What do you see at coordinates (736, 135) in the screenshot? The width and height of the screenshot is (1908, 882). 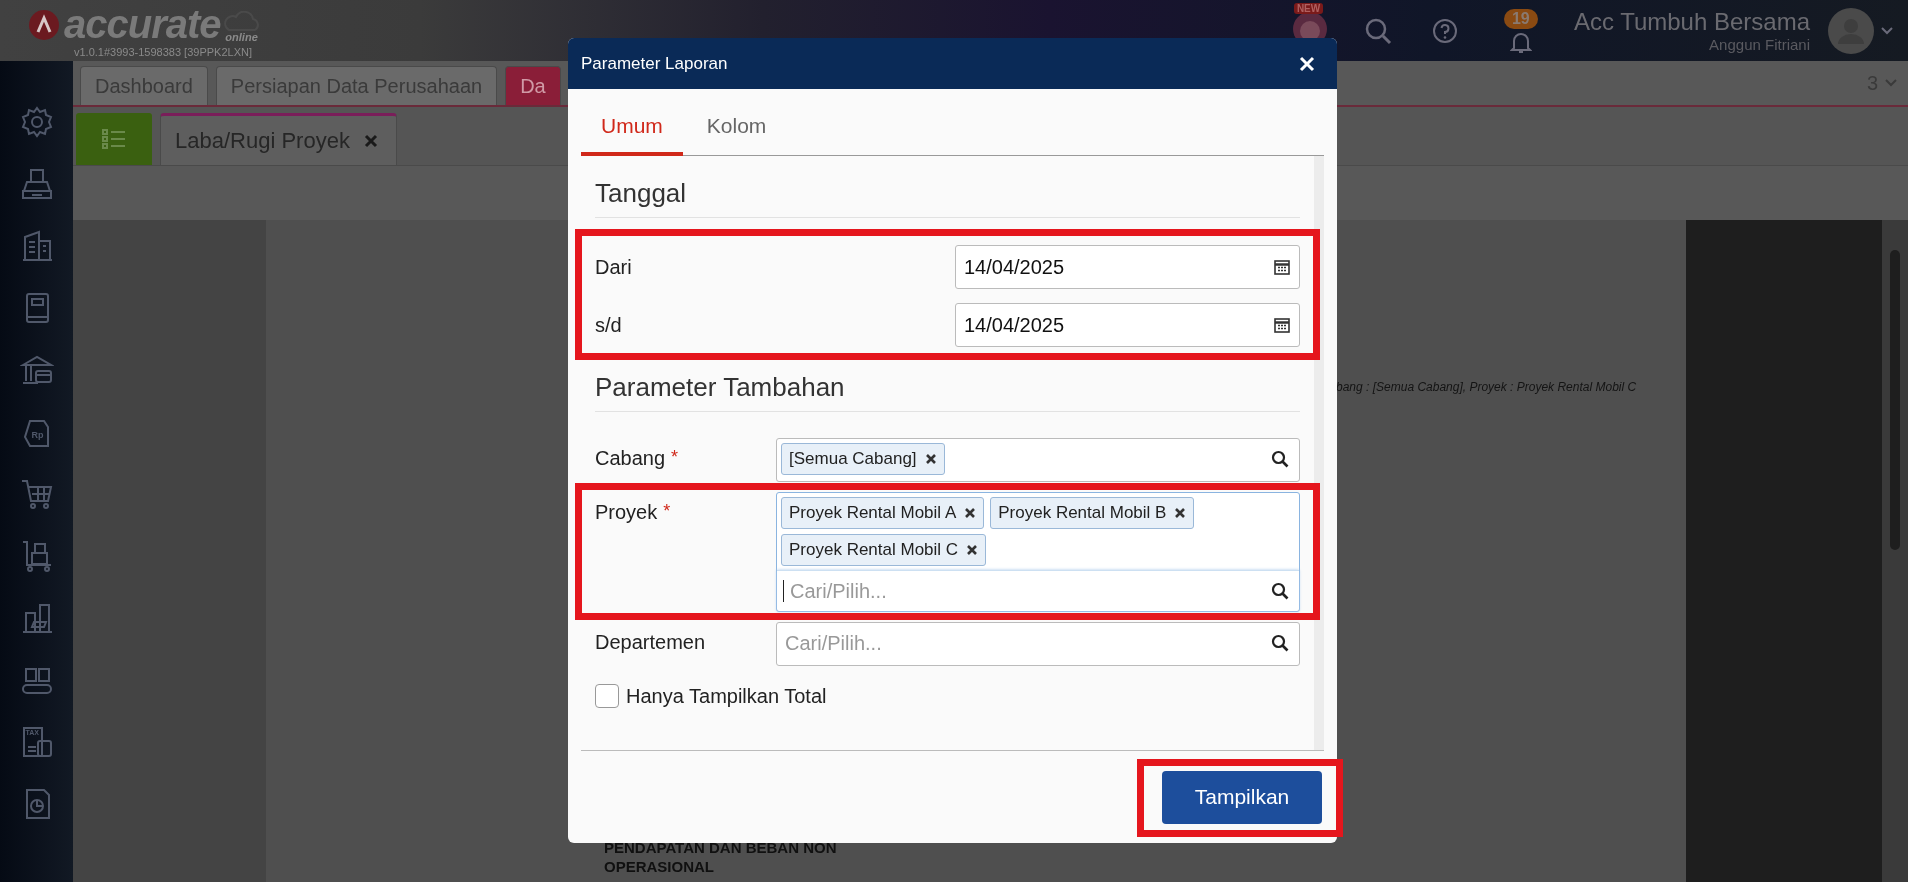 I see `dialog-tab: Kolom` at bounding box center [736, 135].